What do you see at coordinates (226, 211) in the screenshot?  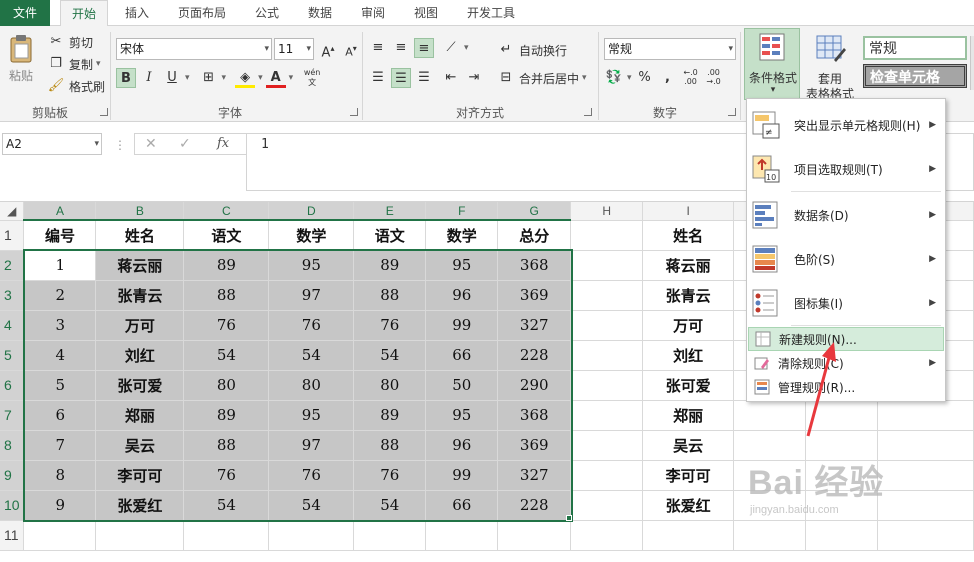 I see `column-header: C` at bounding box center [226, 211].